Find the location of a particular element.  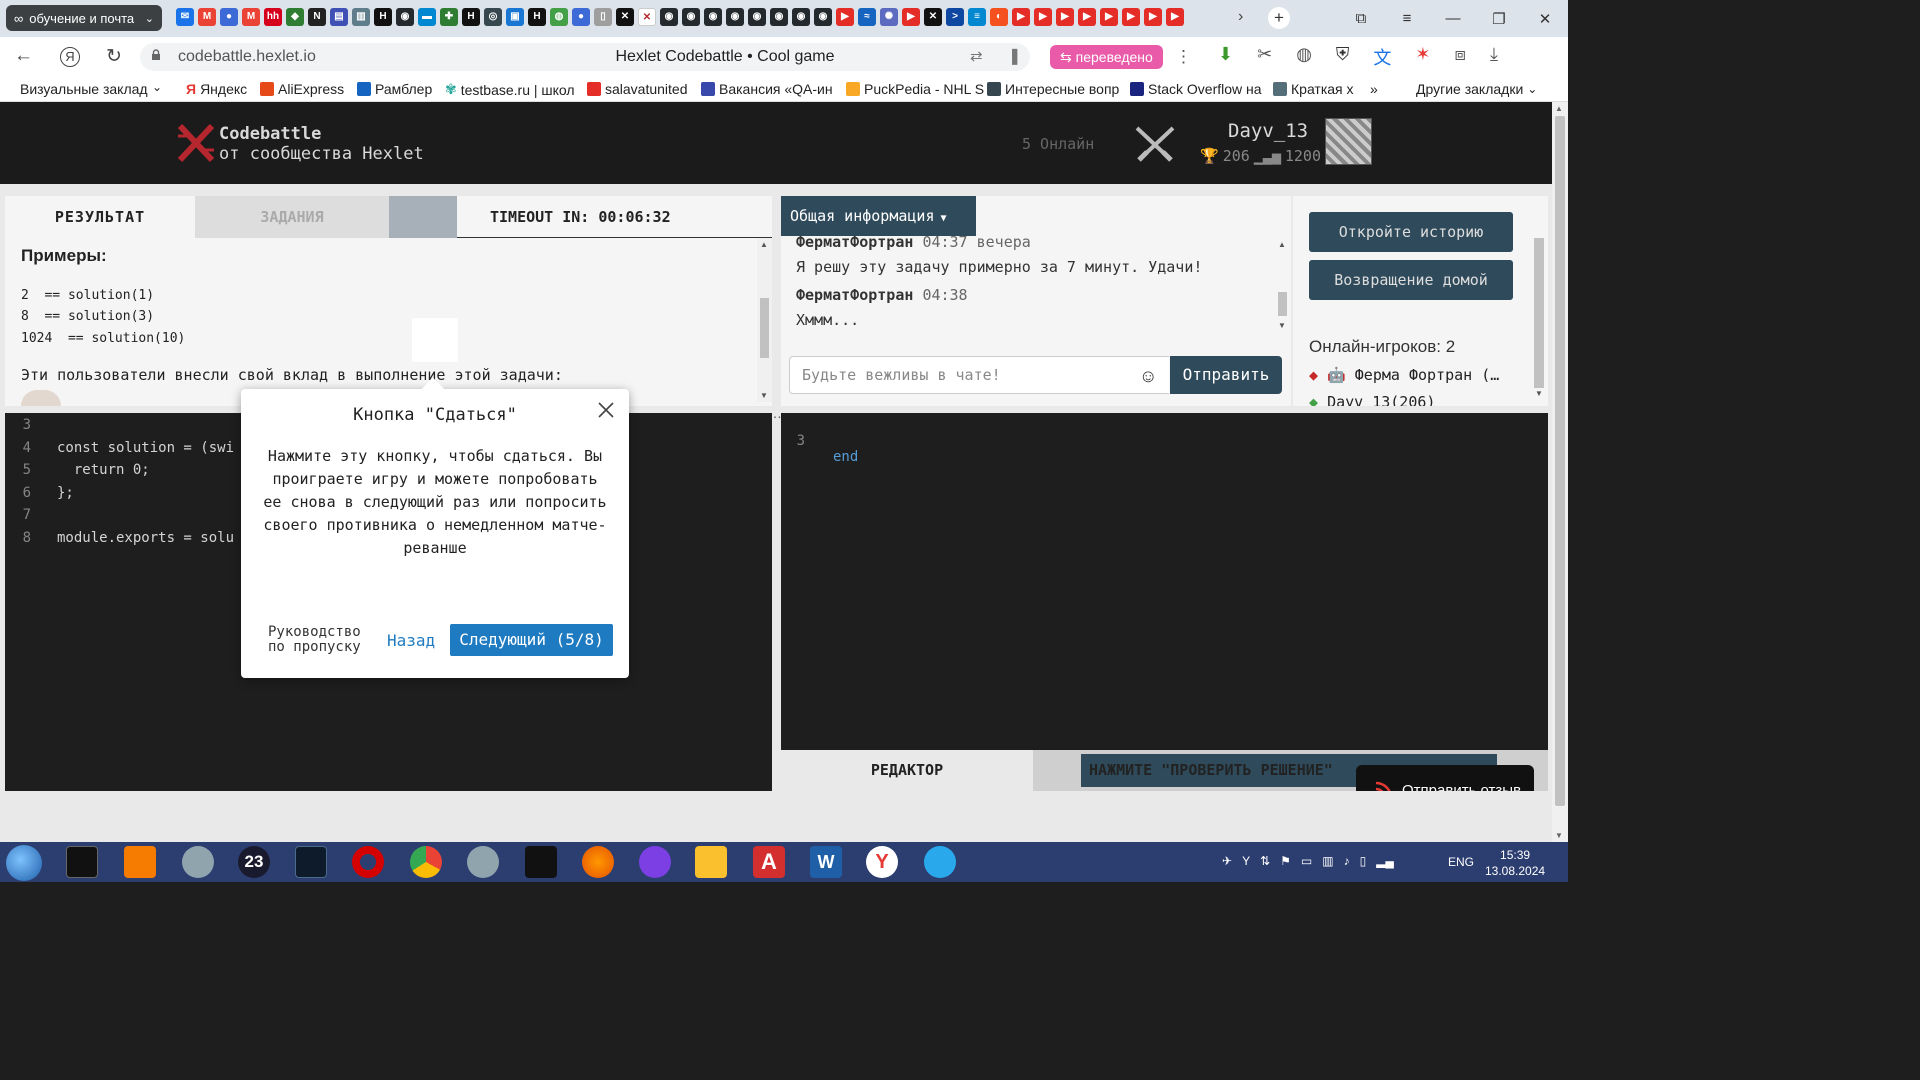

bookmark-item: AliExpress is located at coordinates (302, 89).